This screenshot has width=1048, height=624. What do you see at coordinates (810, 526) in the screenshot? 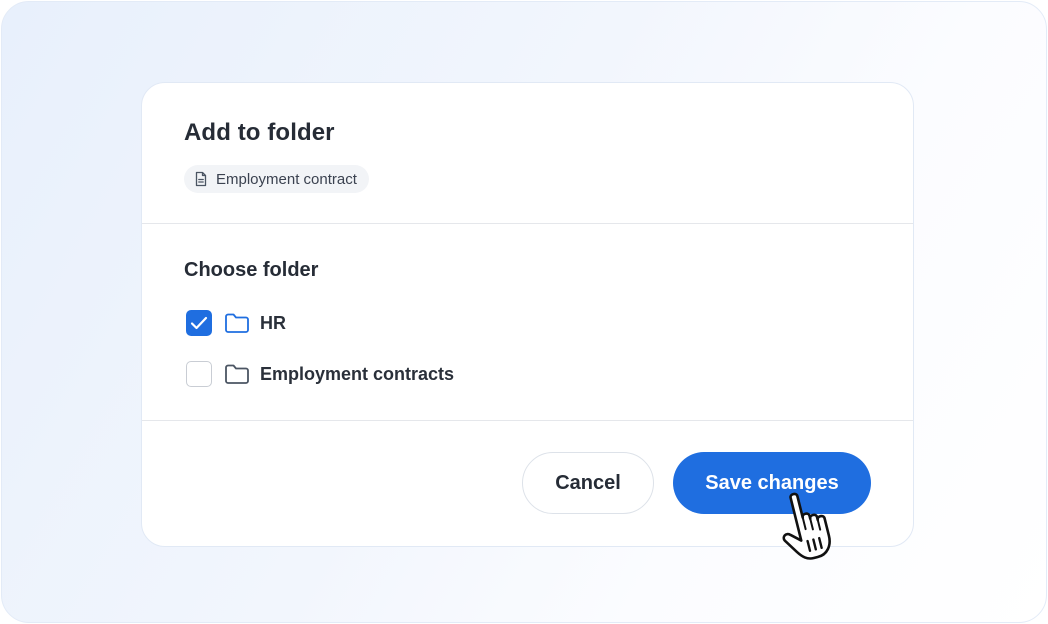
I see `hand-pointer-icon` at bounding box center [810, 526].